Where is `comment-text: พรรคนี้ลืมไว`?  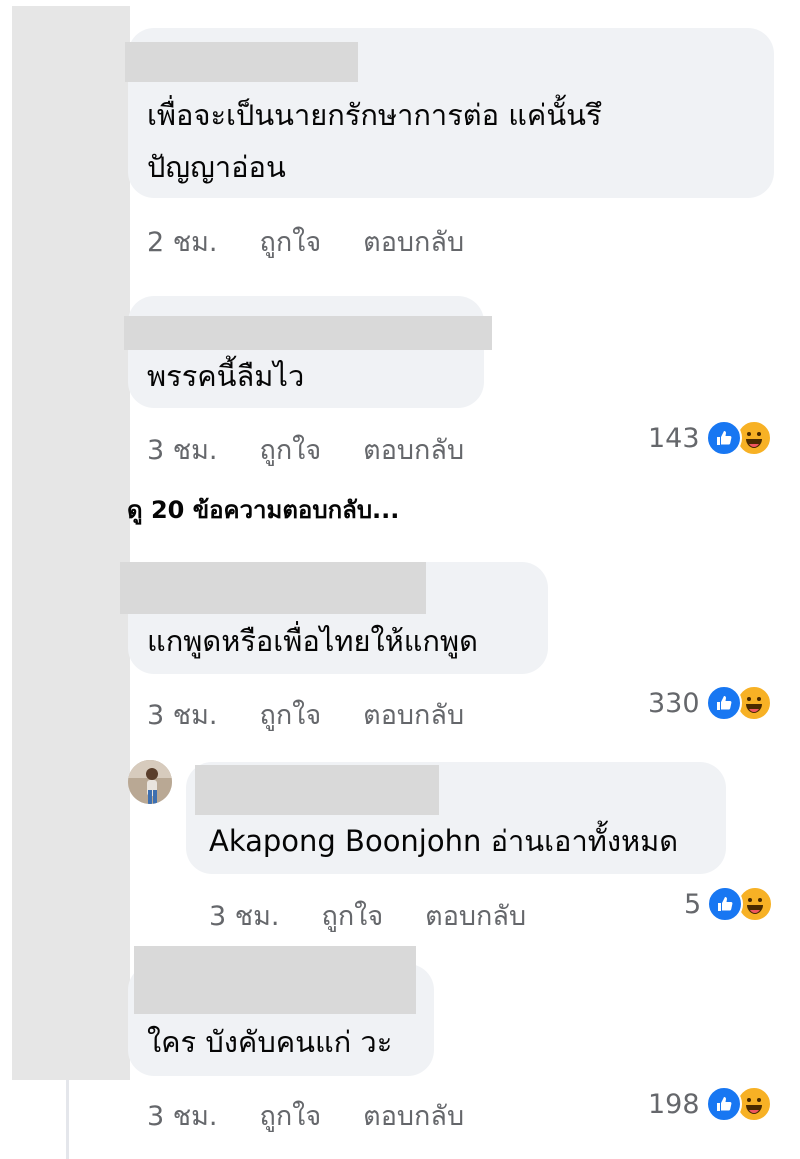 comment-text: พรรคนี้ลืมไว is located at coordinates (226, 376).